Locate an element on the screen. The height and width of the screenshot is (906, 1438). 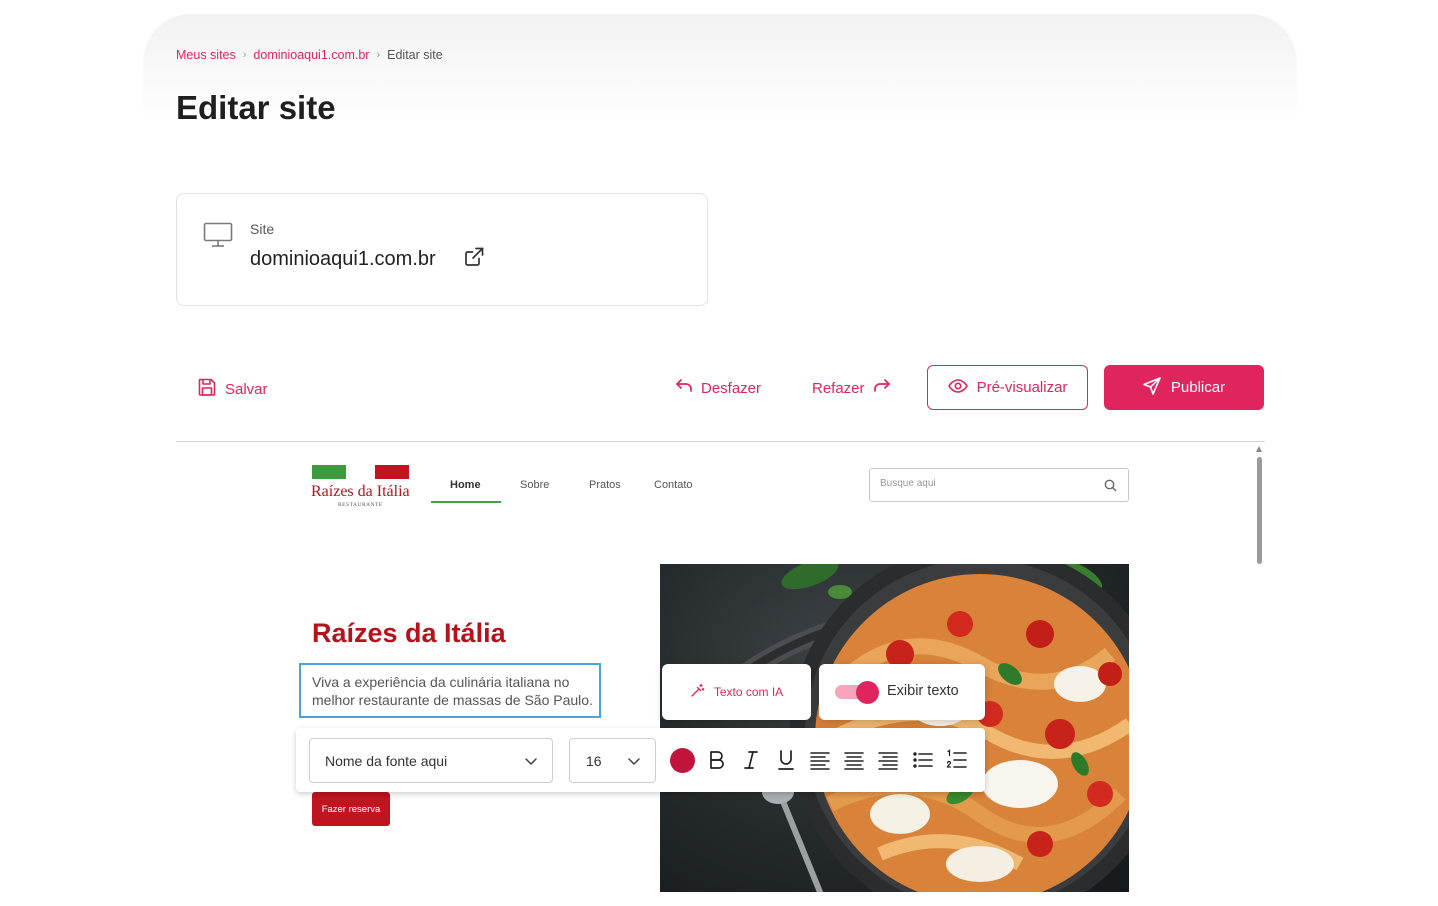
monitor-icon is located at coordinates (218, 237).